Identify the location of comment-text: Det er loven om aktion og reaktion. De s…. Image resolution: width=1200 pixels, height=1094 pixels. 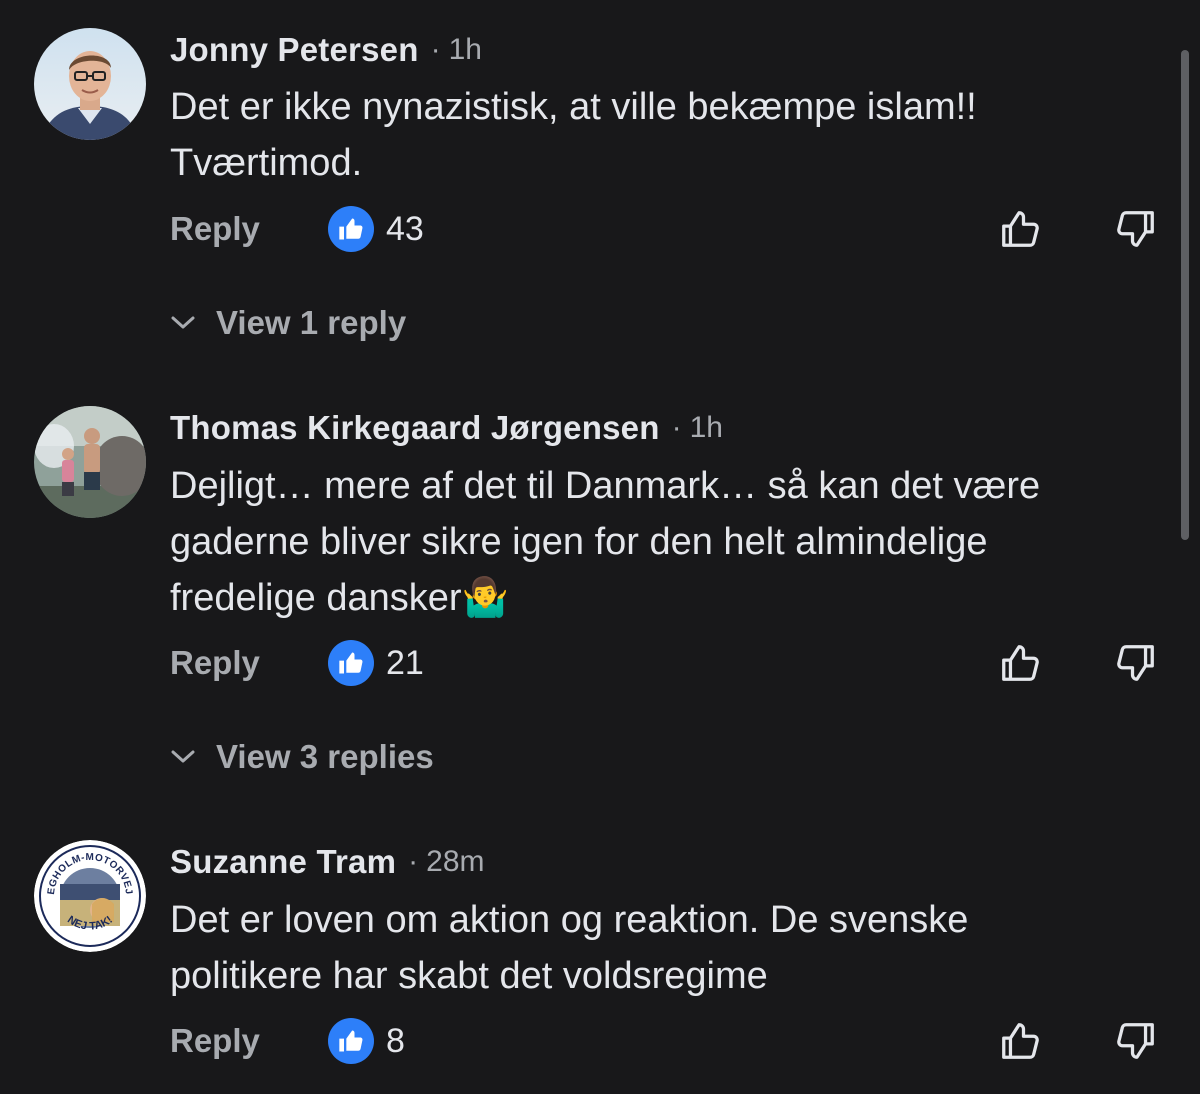
(665, 948).